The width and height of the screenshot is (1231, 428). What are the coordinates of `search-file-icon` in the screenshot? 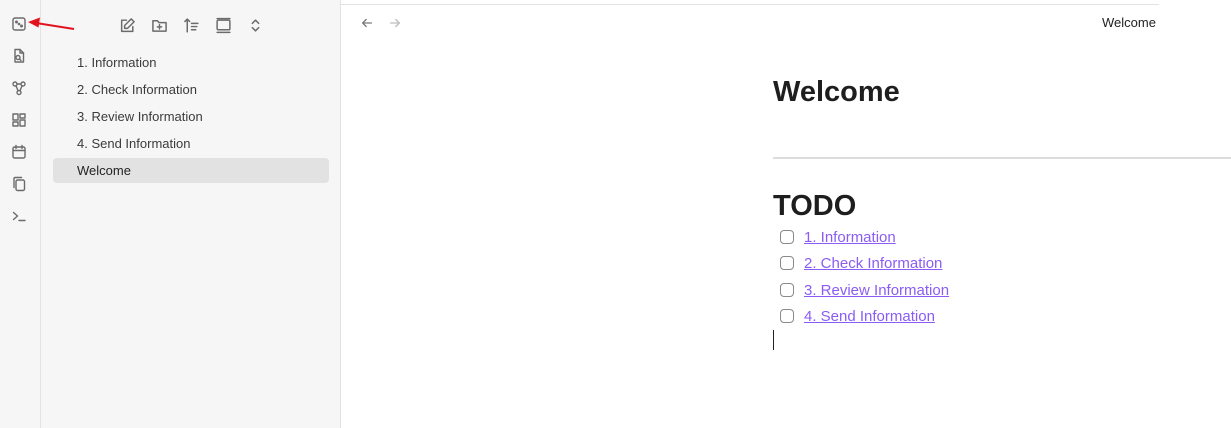 It's located at (19, 56).